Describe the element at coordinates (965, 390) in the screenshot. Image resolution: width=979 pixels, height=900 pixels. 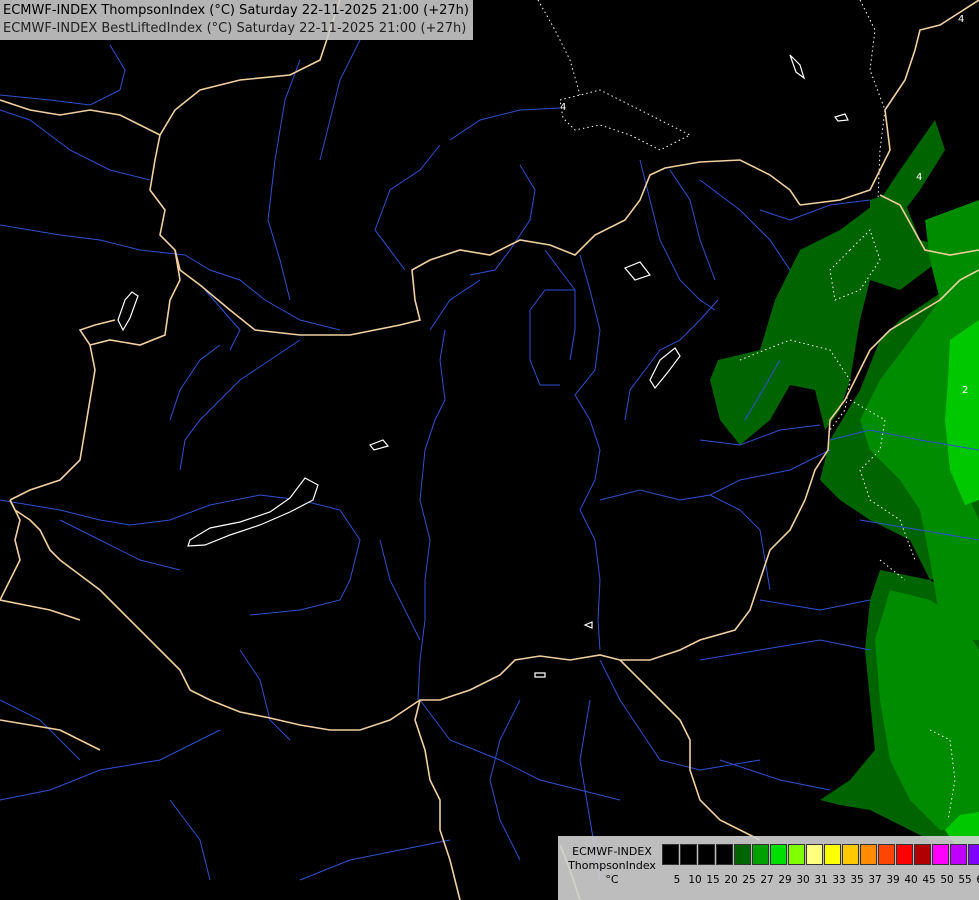
I see `contour-label: 2` at that location.